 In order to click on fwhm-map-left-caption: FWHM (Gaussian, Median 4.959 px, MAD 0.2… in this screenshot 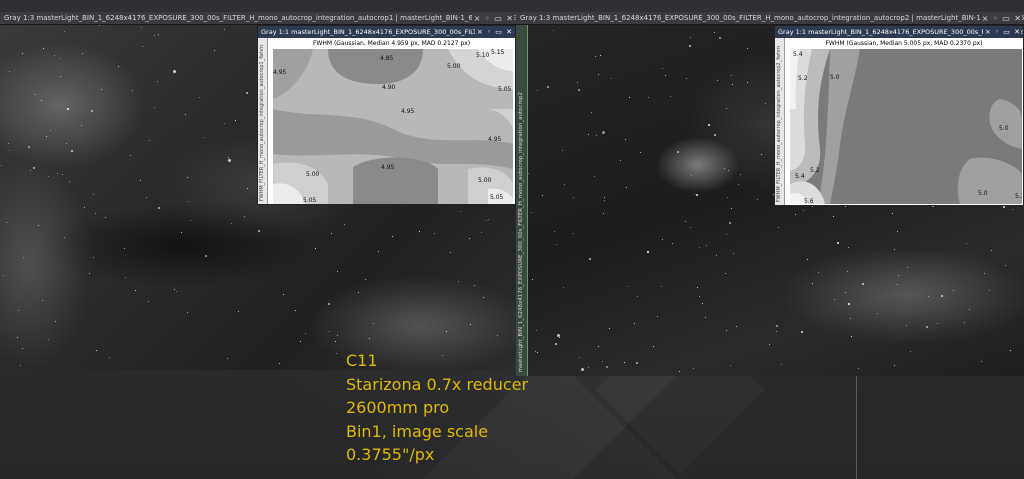, I will do `click(391, 43)`.